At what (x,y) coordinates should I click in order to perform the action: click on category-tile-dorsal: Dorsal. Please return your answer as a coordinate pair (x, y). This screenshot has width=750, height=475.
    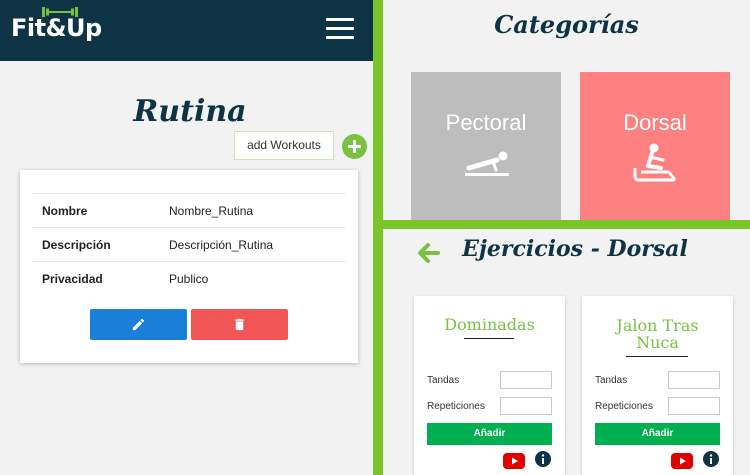
    Looking at the image, I should click on (655, 146).